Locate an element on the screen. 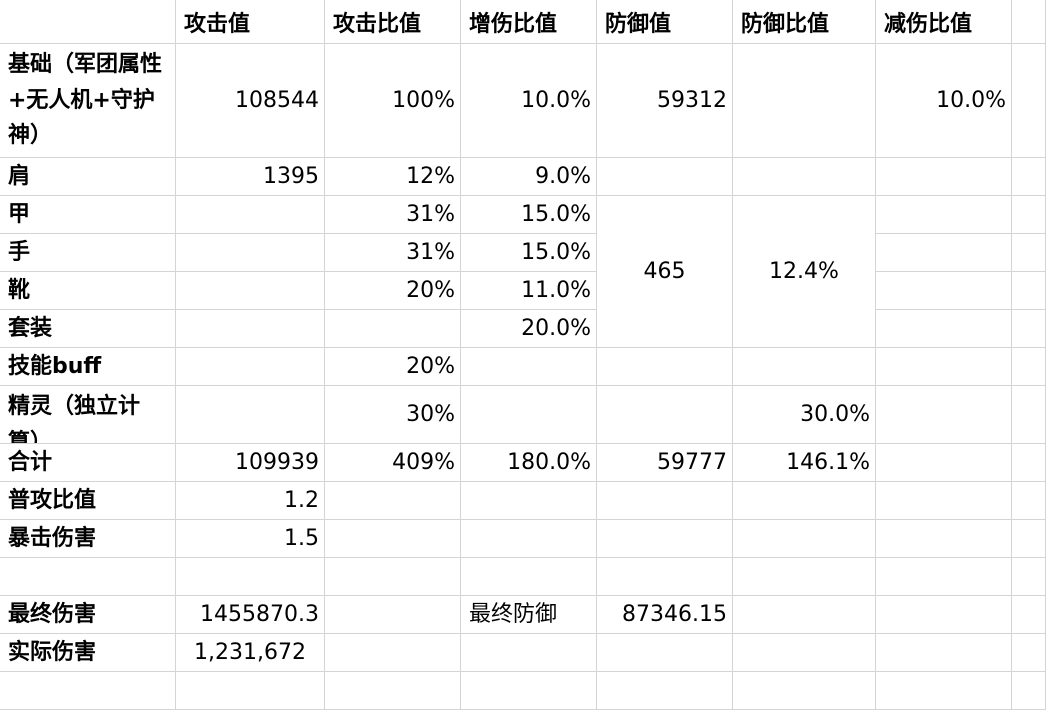 Image resolution: width=1046 pixels, height=728 pixels. row-label-cell: 甲 is located at coordinates (88, 215).